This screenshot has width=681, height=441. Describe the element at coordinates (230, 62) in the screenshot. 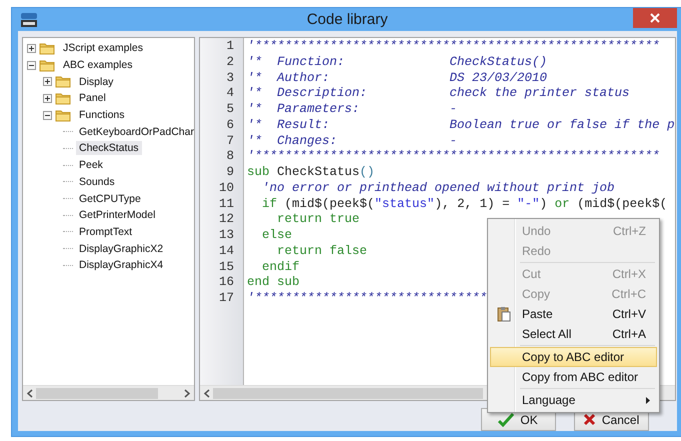

I see `line-number: 2` at that location.